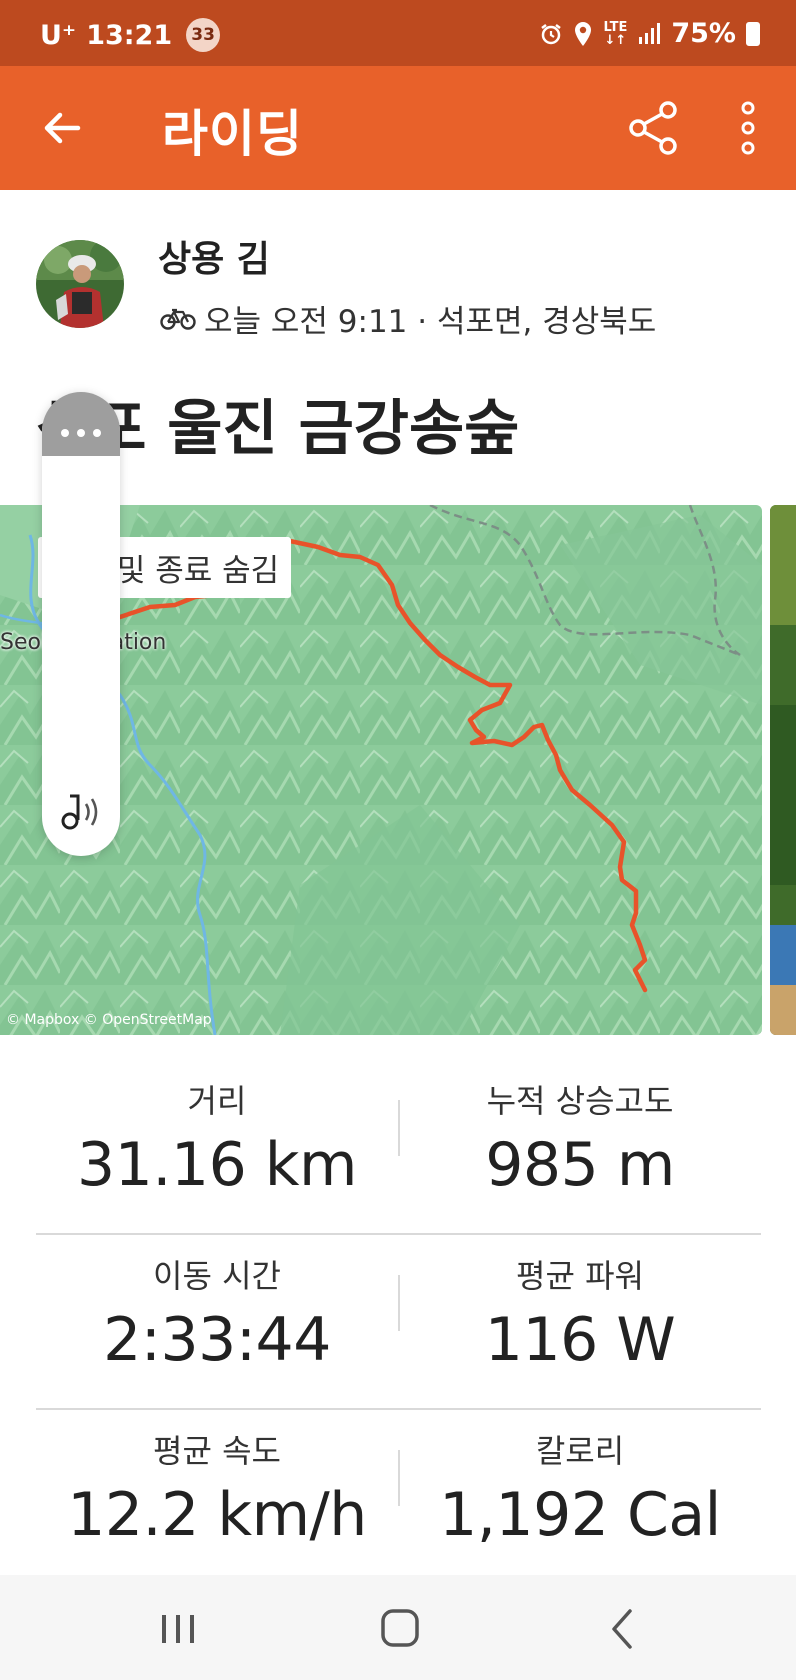 The width and height of the screenshot is (796, 1680). What do you see at coordinates (214, 256) in the screenshot?
I see `athlete-name: 상용 김` at bounding box center [214, 256].